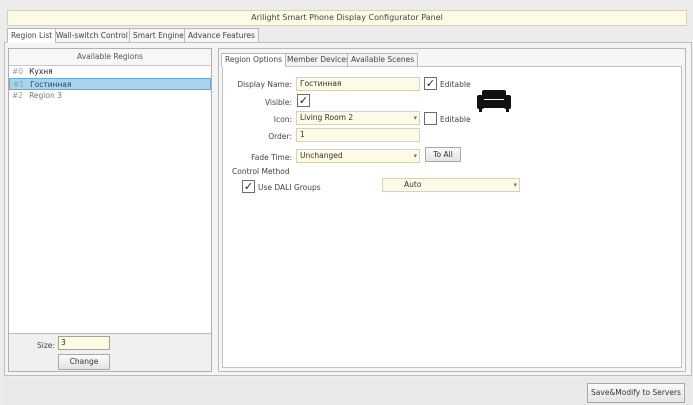 The height and width of the screenshot is (405, 693). Describe the element at coordinates (455, 84) in the screenshot. I see `editable-label: Editable` at that location.